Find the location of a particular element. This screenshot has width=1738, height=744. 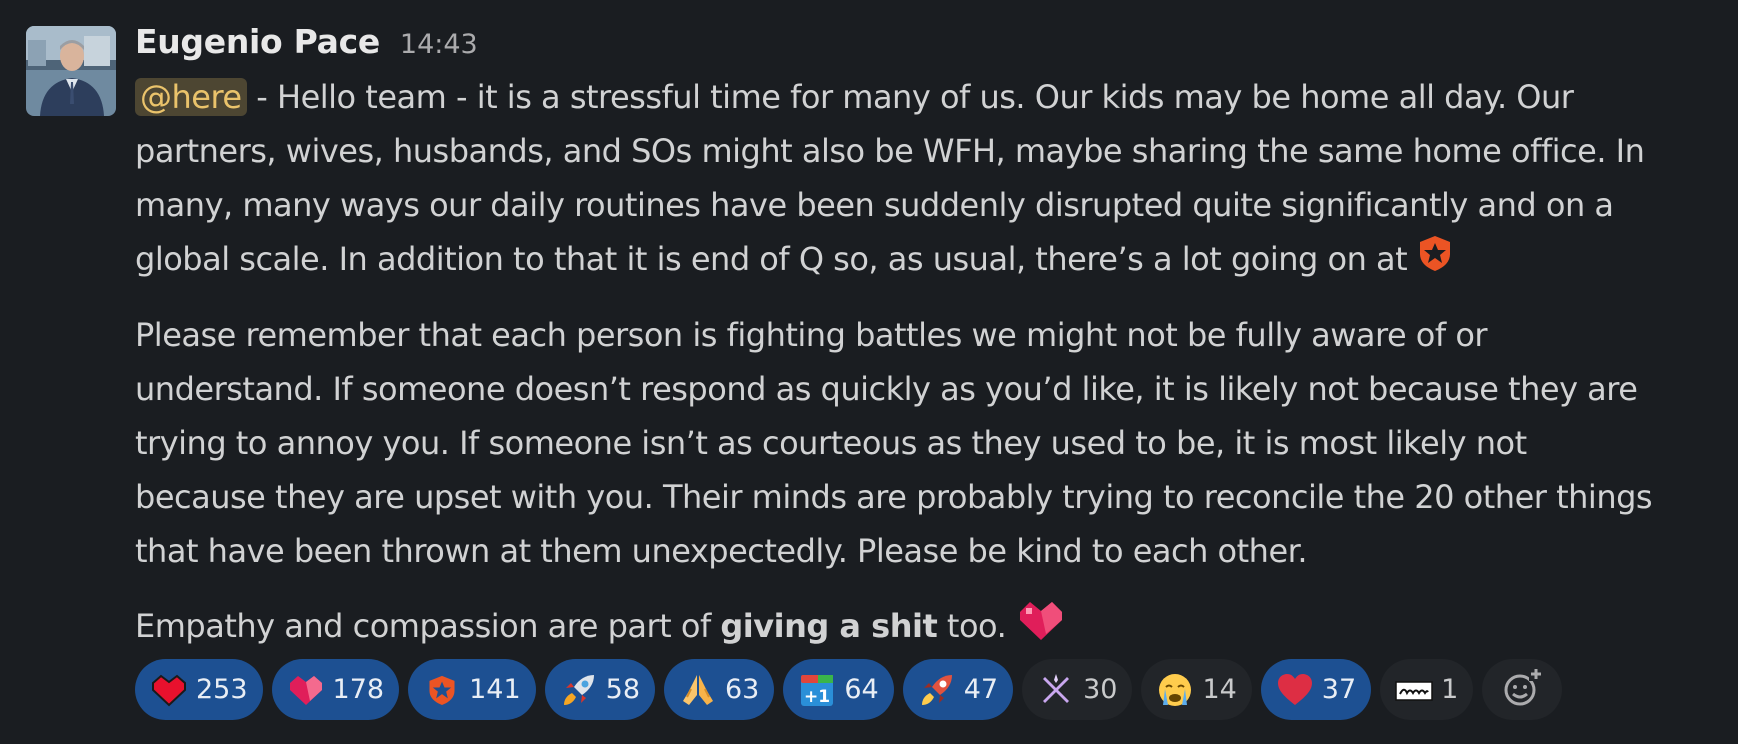

reaction-red-heart: 37 is located at coordinates (1316, 689).